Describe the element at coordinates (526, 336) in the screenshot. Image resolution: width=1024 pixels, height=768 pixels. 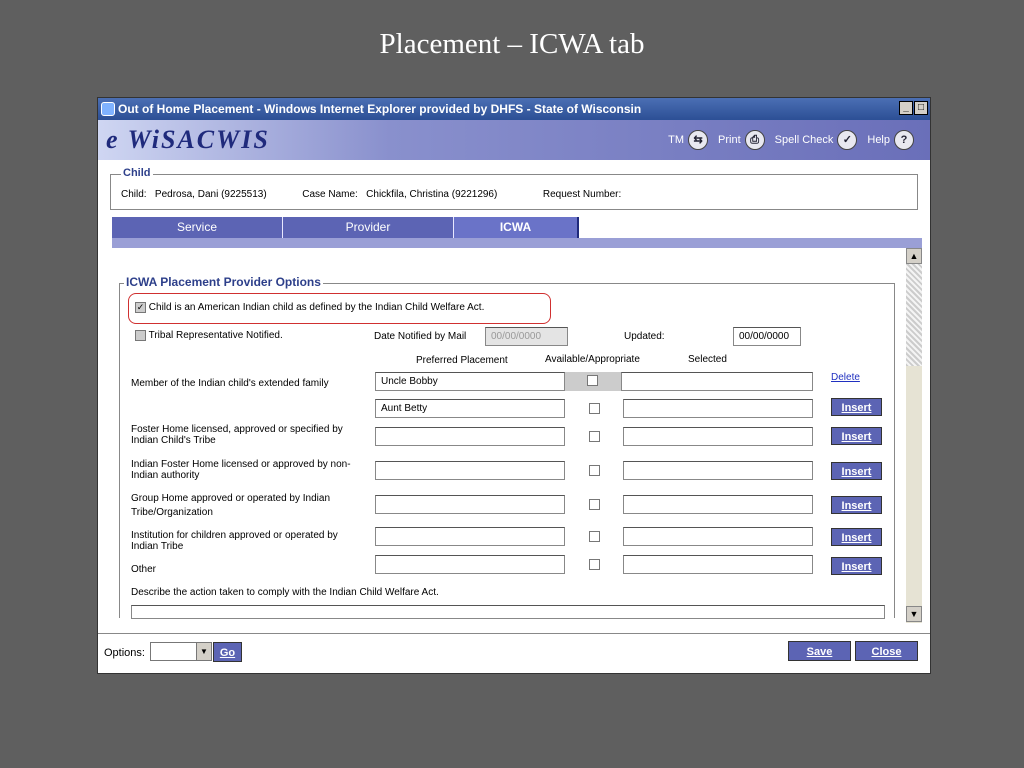
I see `date-mail-field: 00/00/0000` at that location.